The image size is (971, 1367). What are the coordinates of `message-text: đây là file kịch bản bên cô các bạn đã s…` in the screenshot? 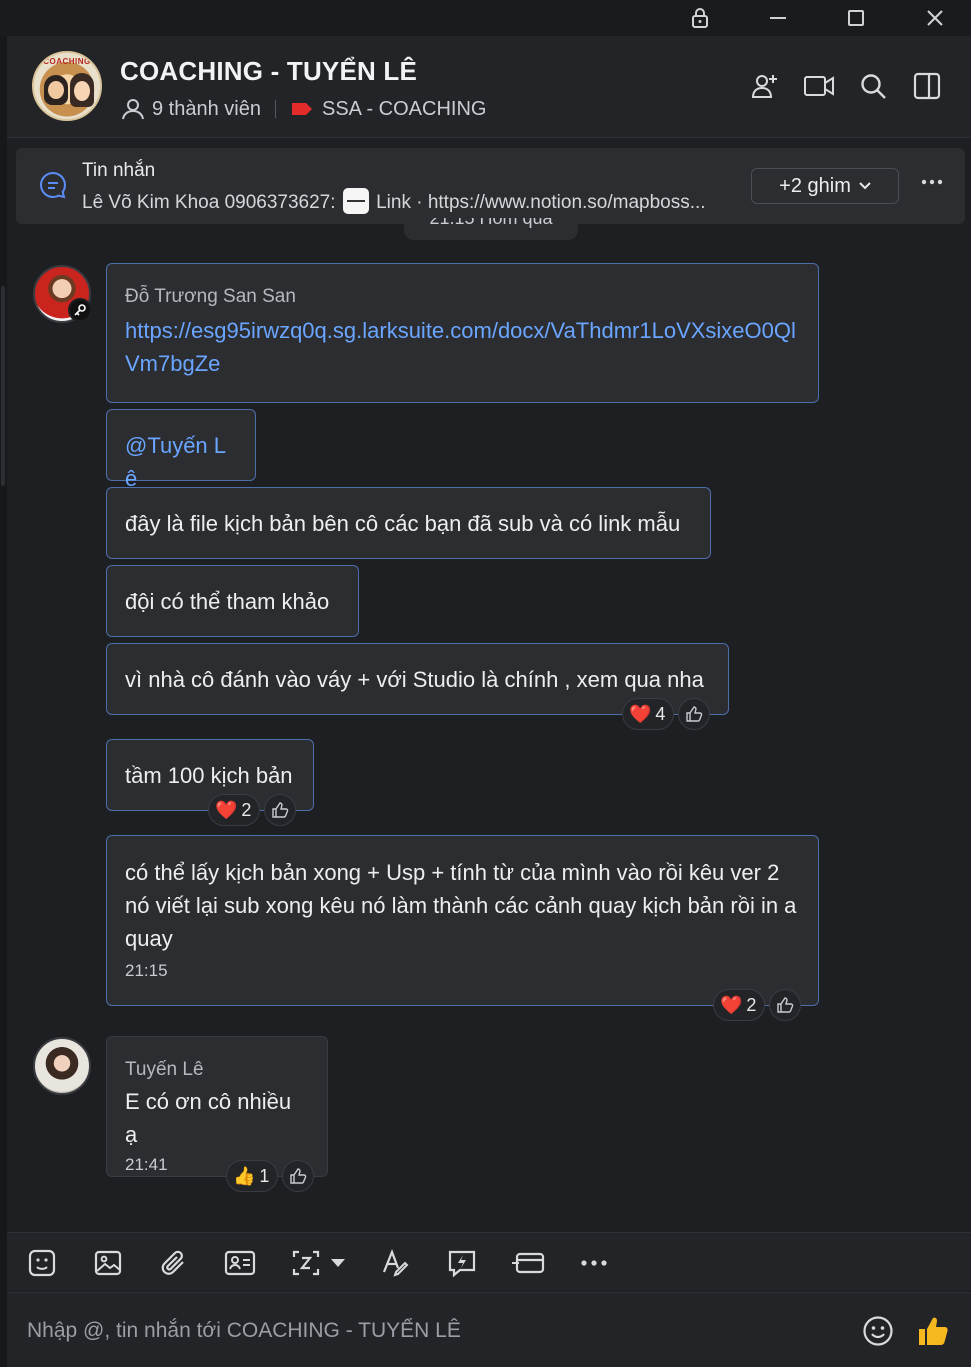 It's located at (403, 523).